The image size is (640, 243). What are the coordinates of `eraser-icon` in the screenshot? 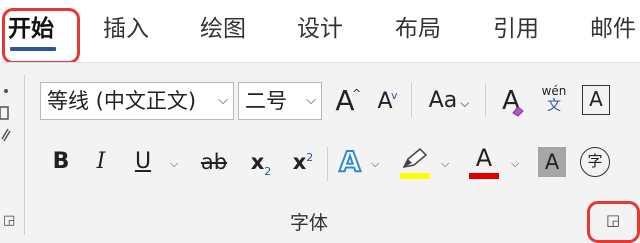 It's located at (518, 111).